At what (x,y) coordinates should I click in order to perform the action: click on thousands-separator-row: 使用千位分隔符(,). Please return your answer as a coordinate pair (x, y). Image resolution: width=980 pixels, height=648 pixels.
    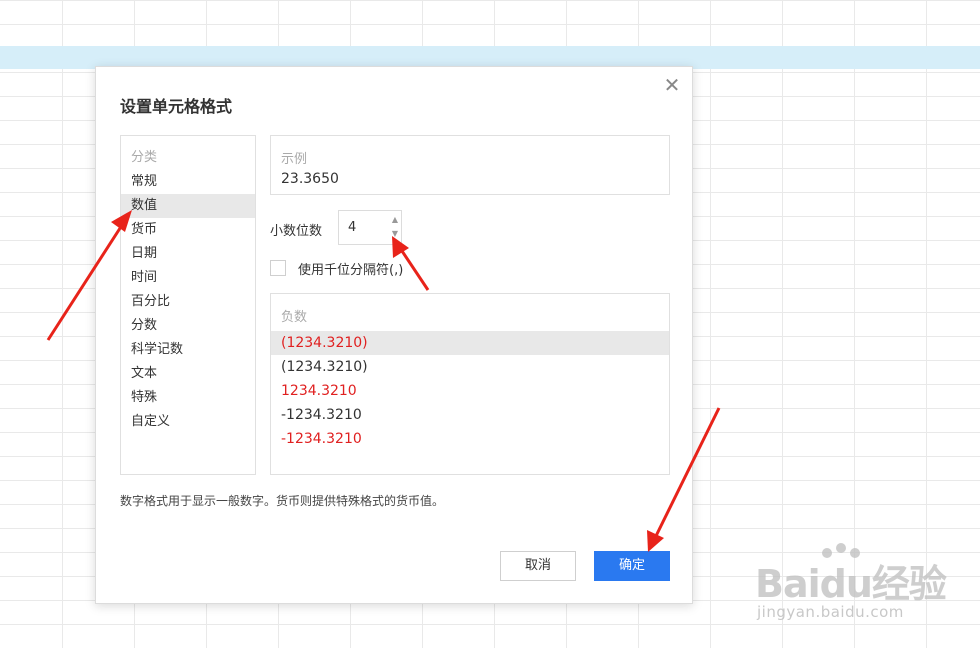
    Looking at the image, I should click on (337, 268).